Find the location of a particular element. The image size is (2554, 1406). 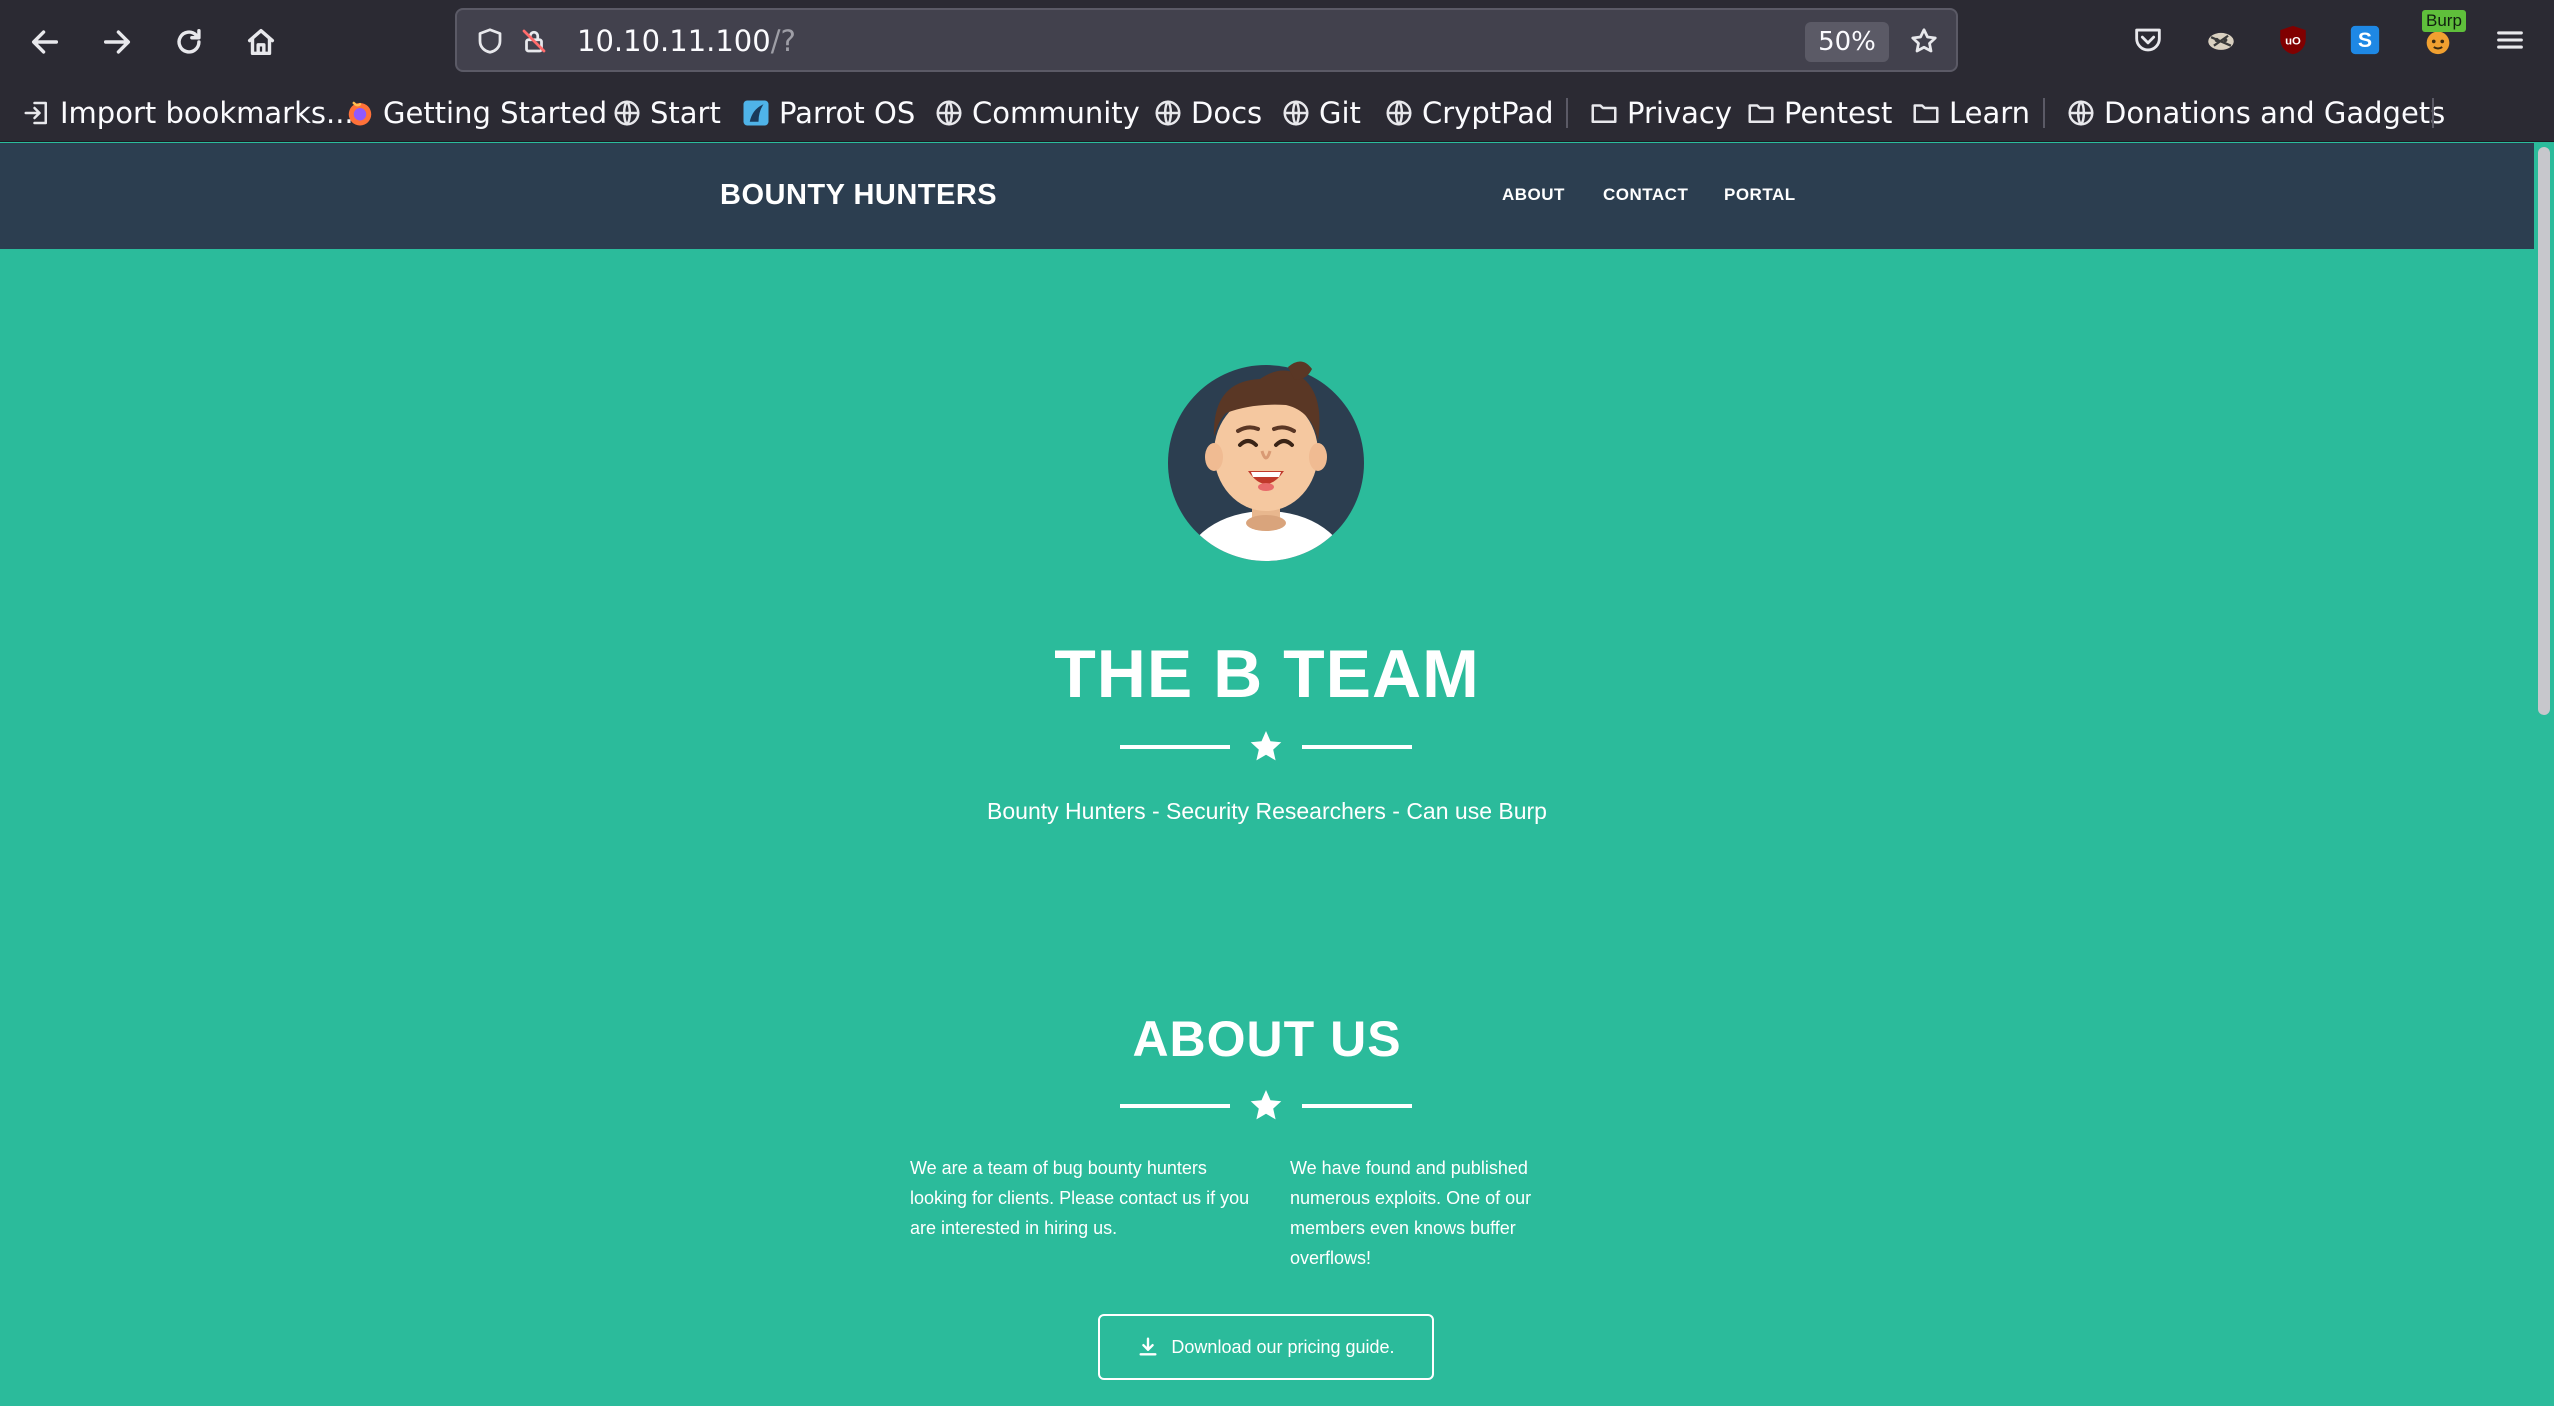

bookmark-getting-started: Getting Started is located at coordinates (476, 113).